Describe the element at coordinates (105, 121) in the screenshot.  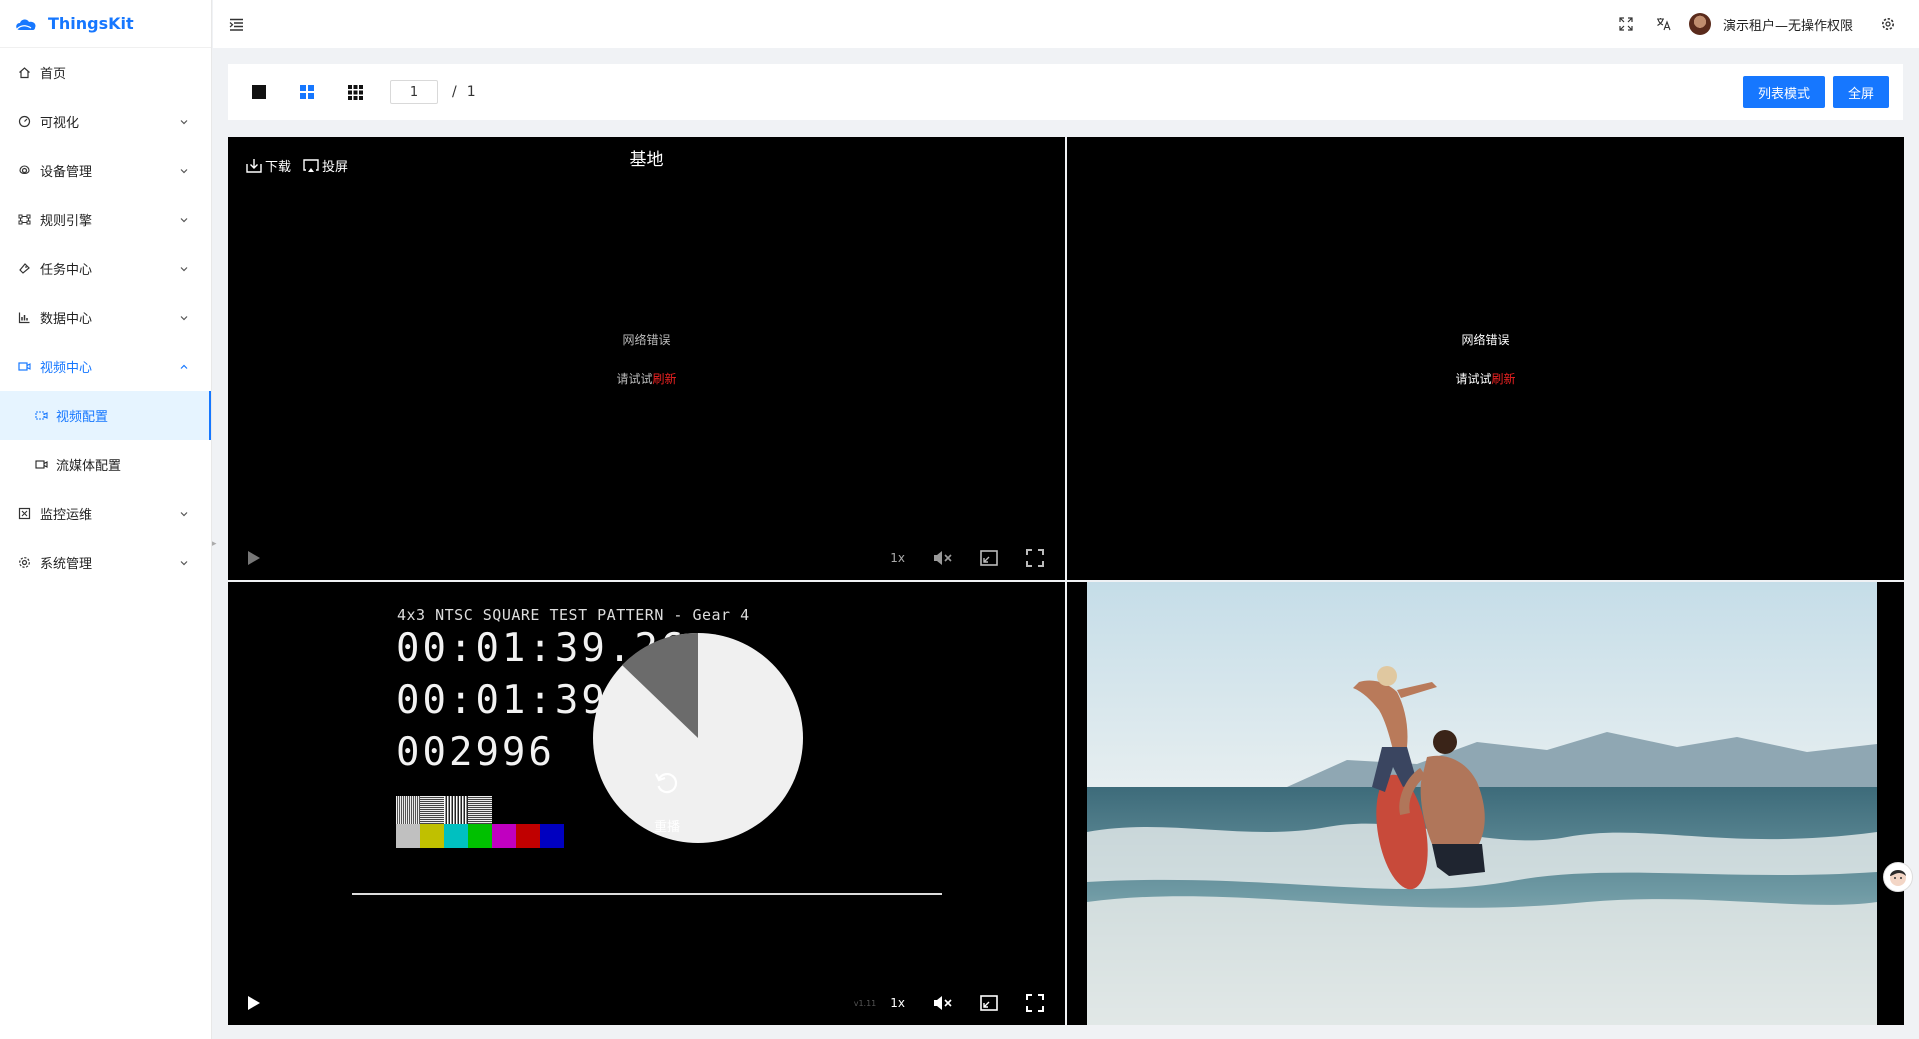
I see `sidebar-item-visualization: 可视化` at that location.